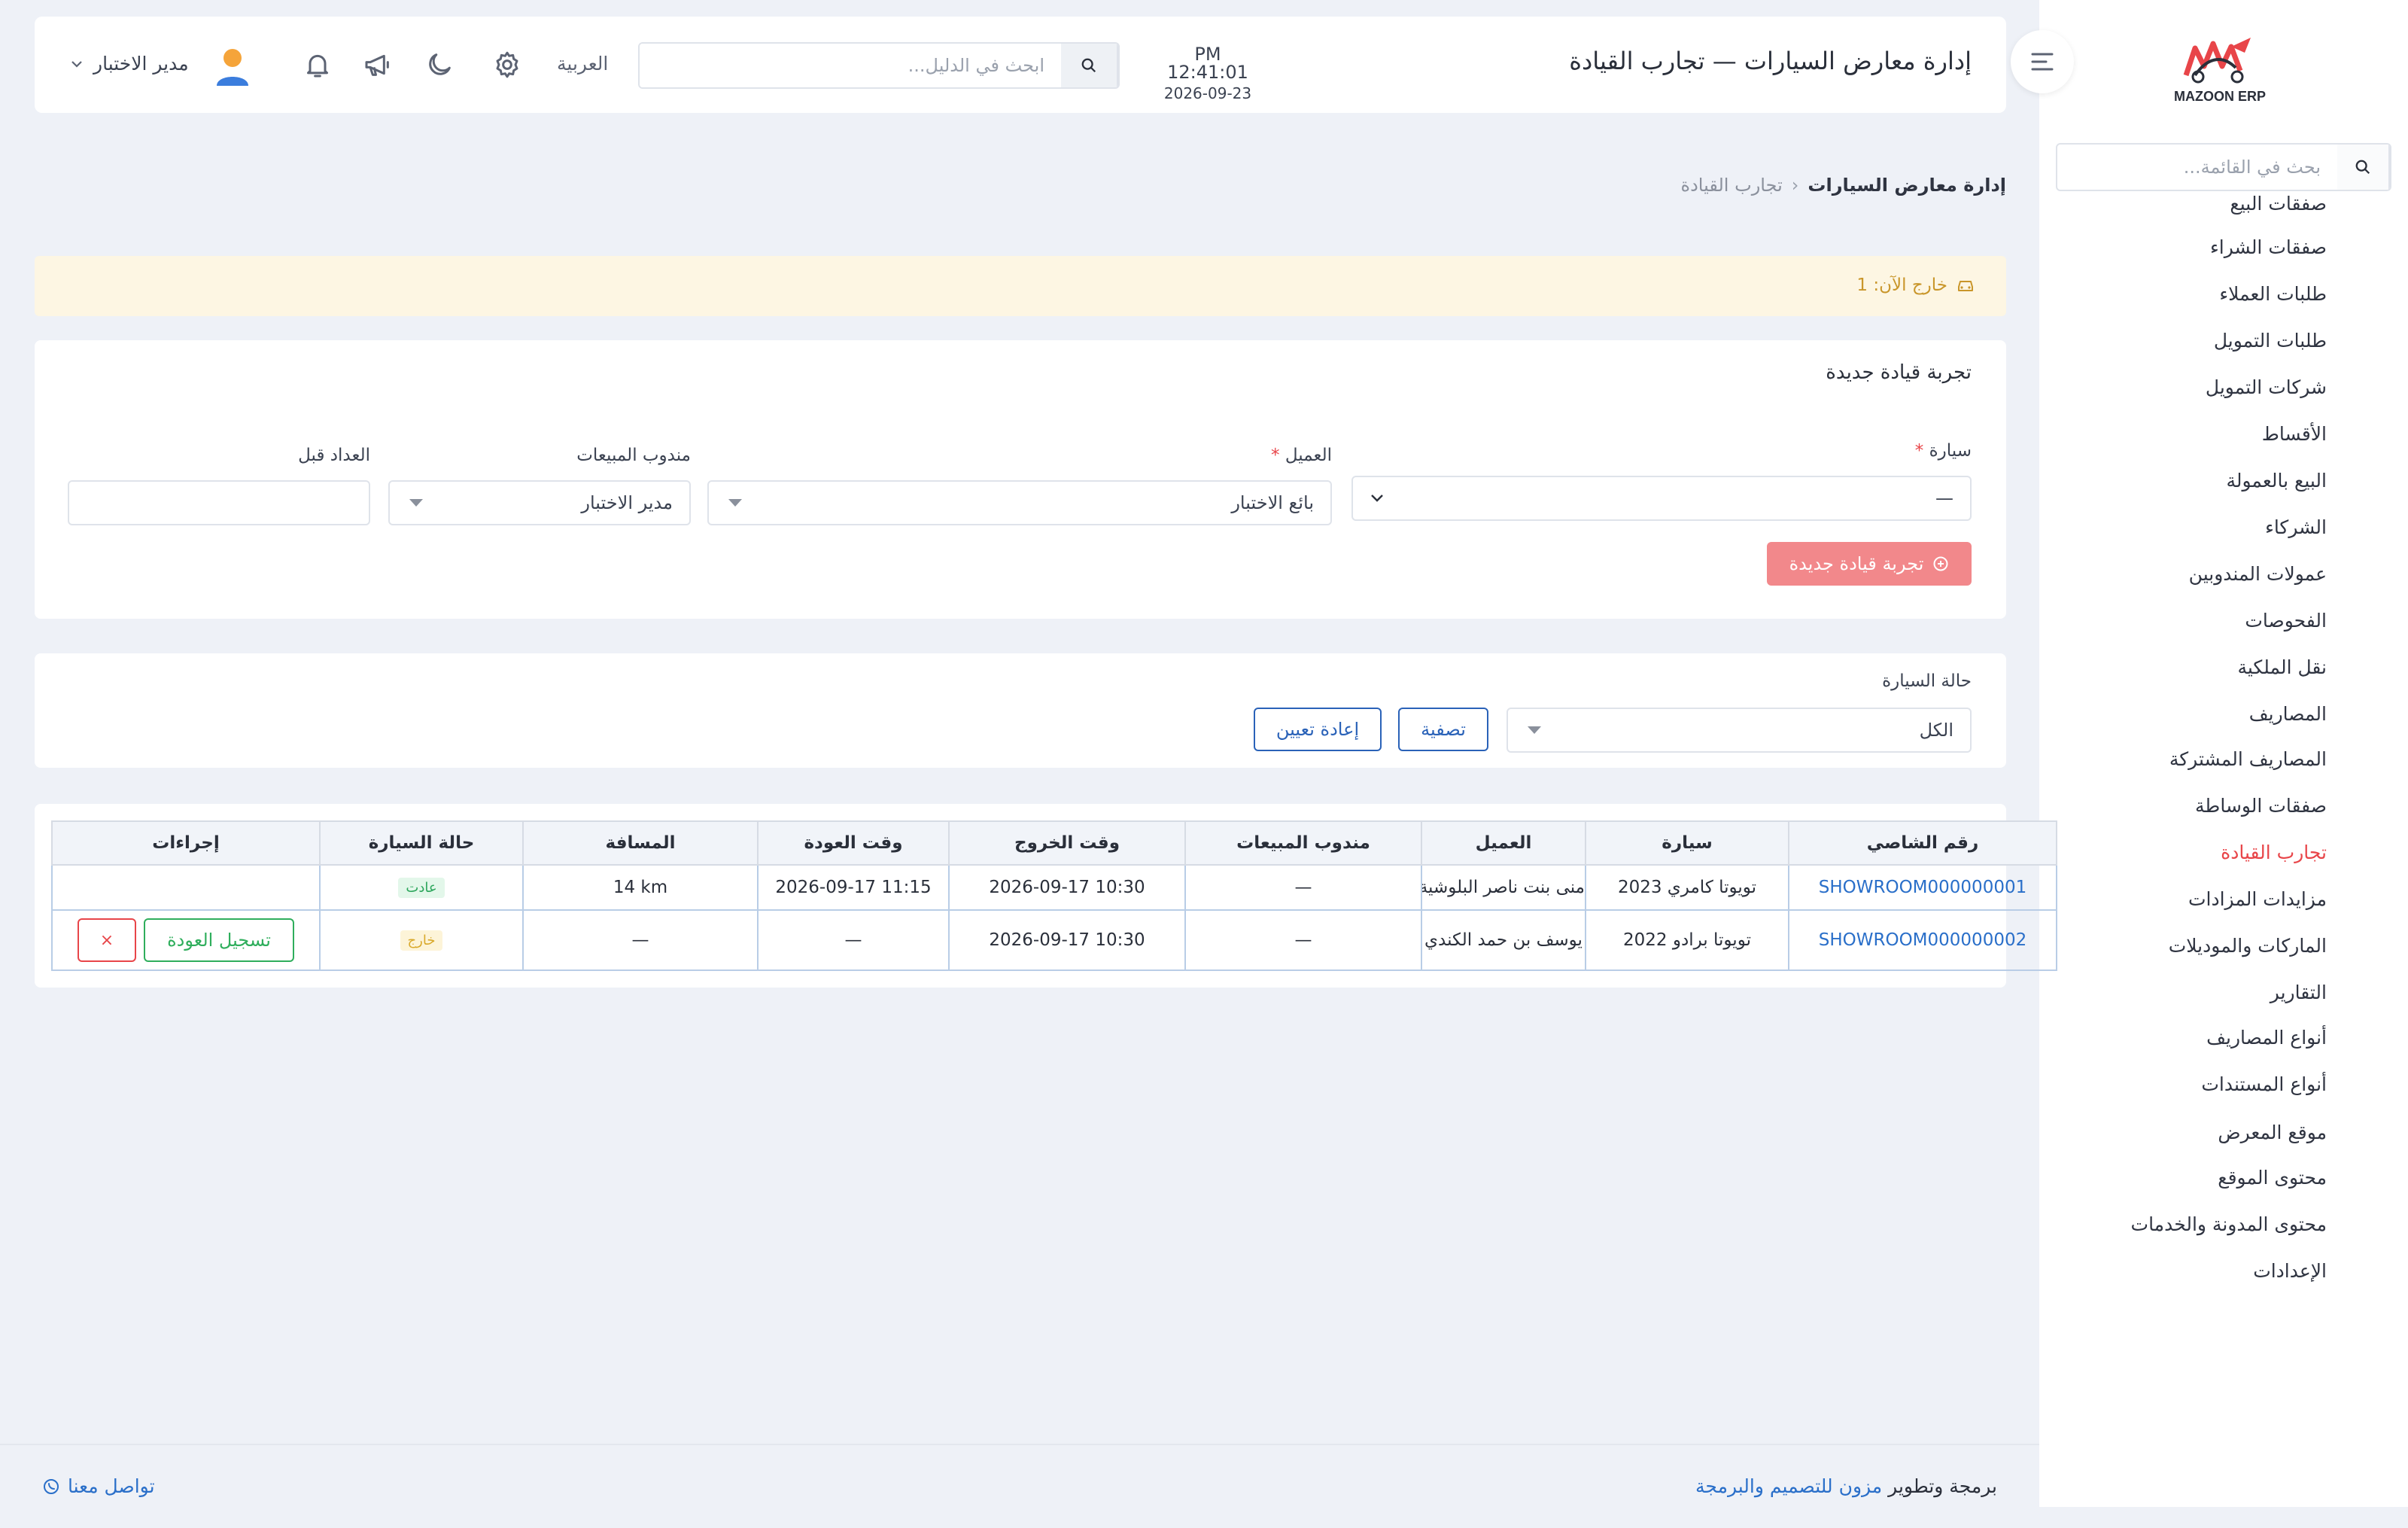 This screenshot has height=1528, width=2408. What do you see at coordinates (2296, 527) in the screenshot?
I see `sidebar-item-partners: الشركاء` at bounding box center [2296, 527].